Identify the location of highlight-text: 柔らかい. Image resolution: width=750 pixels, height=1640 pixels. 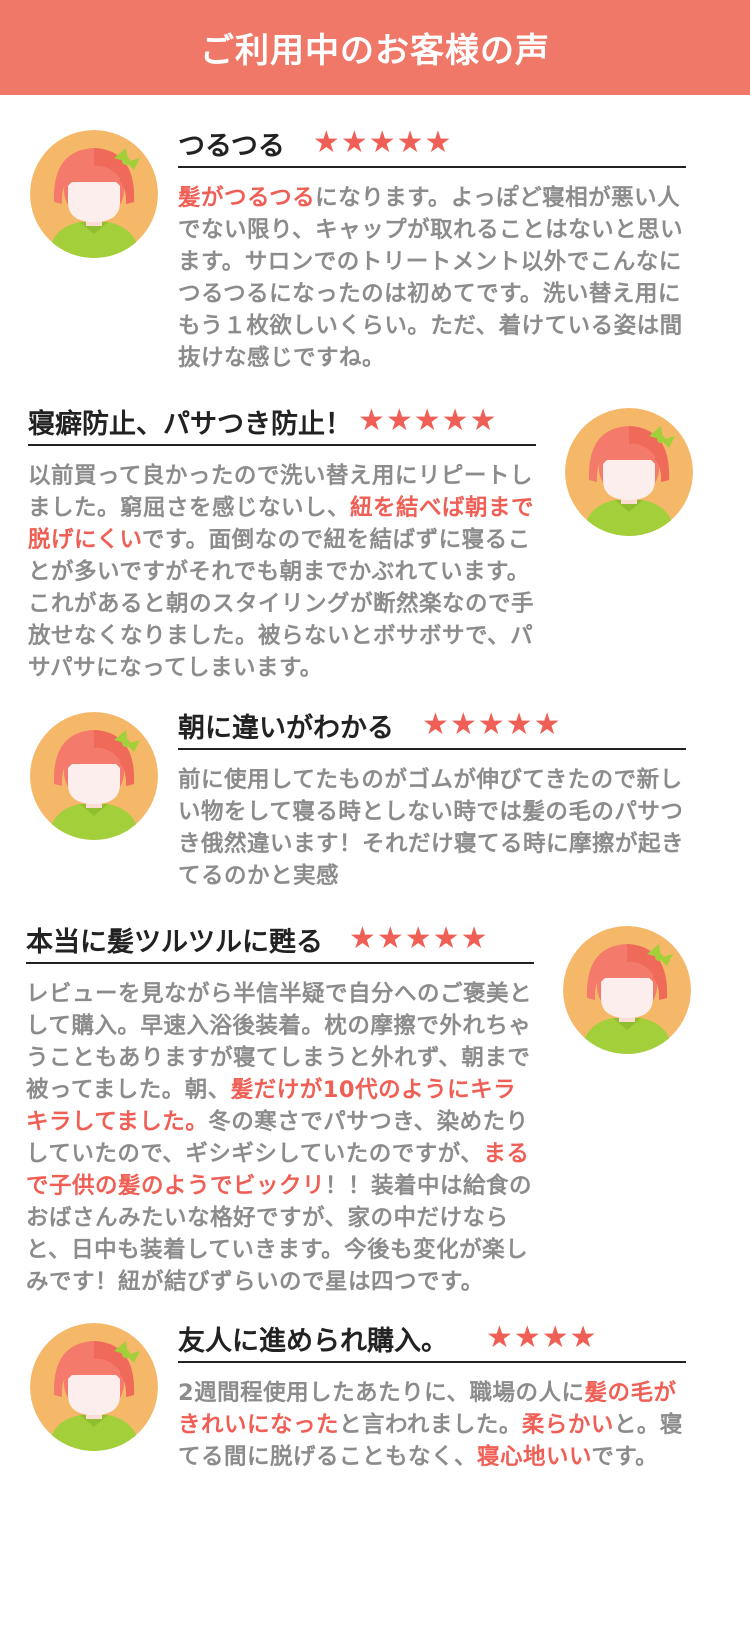
(567, 1425).